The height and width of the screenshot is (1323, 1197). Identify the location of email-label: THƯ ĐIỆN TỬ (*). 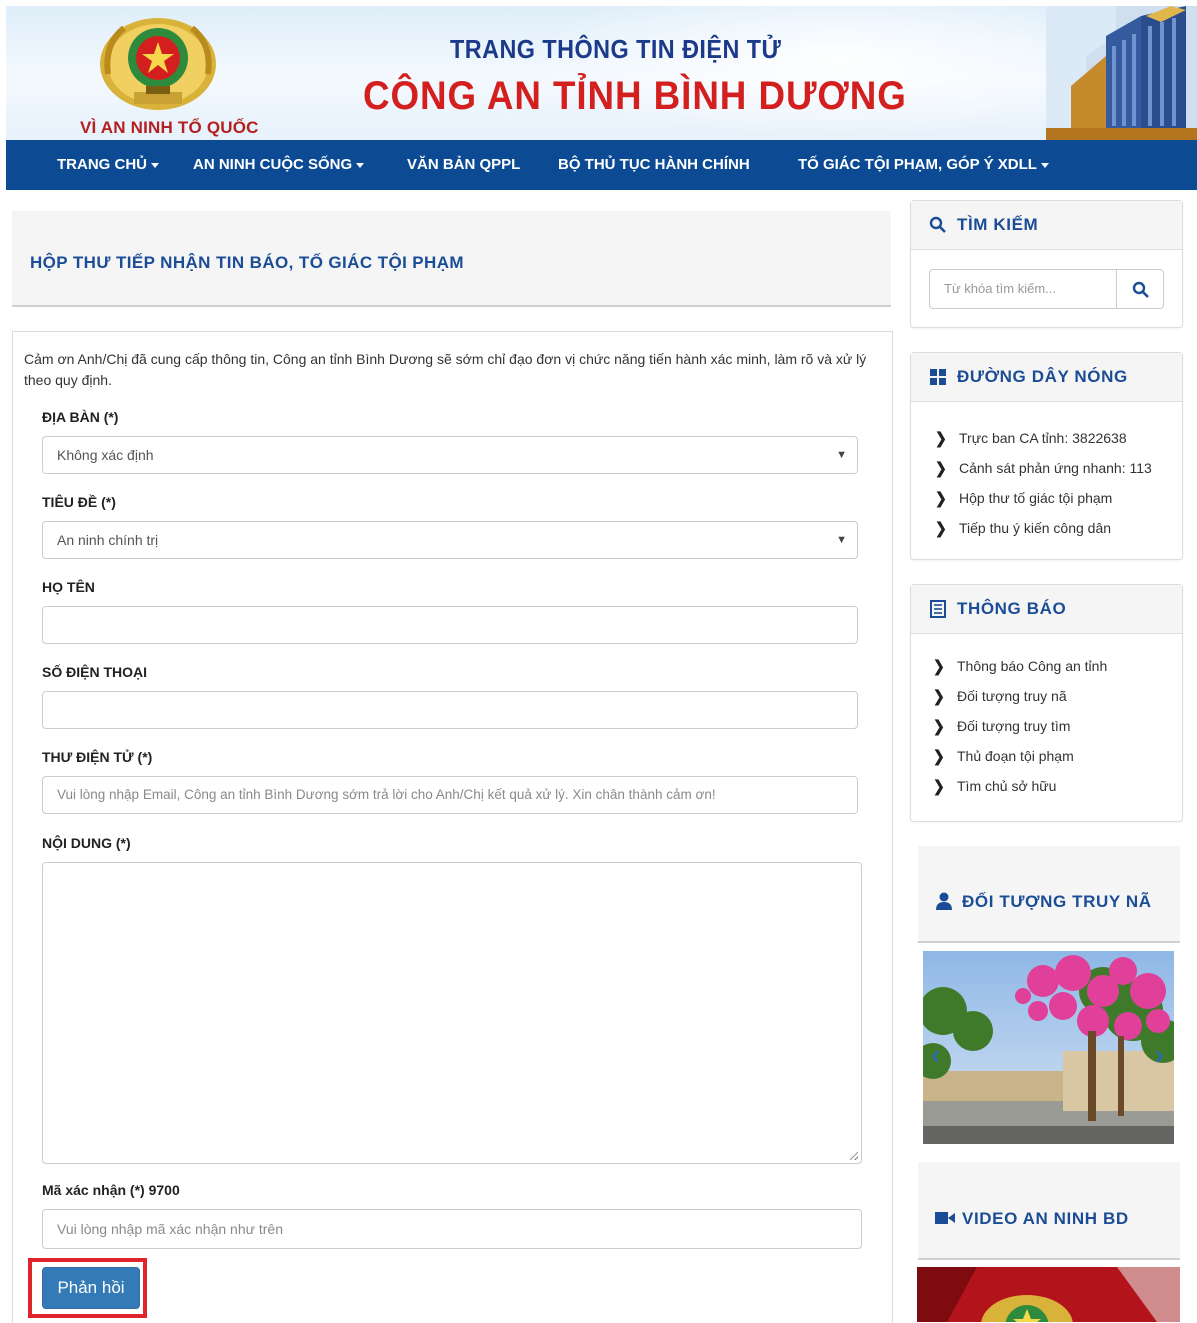
(97, 757).